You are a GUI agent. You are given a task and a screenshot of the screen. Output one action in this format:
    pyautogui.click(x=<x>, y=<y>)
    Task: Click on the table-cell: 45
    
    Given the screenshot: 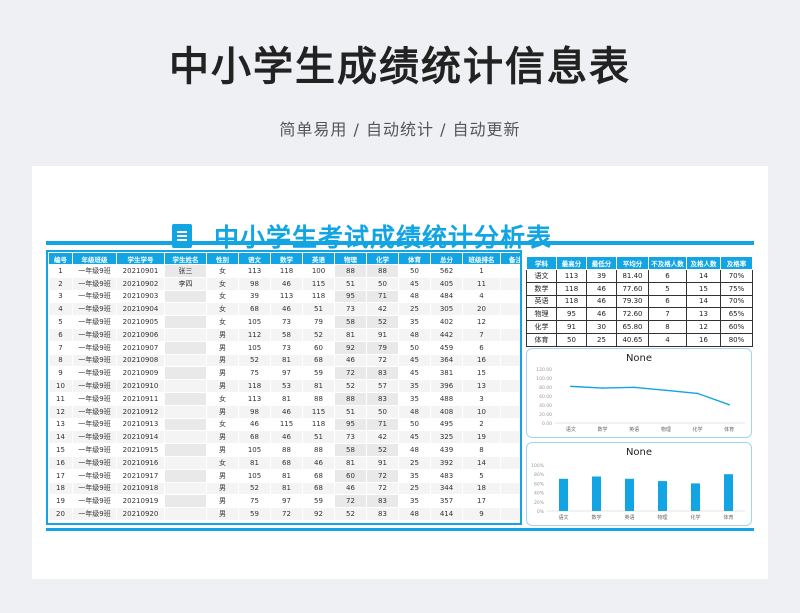 What is the action you would take?
    pyautogui.click(x=414, y=360)
    